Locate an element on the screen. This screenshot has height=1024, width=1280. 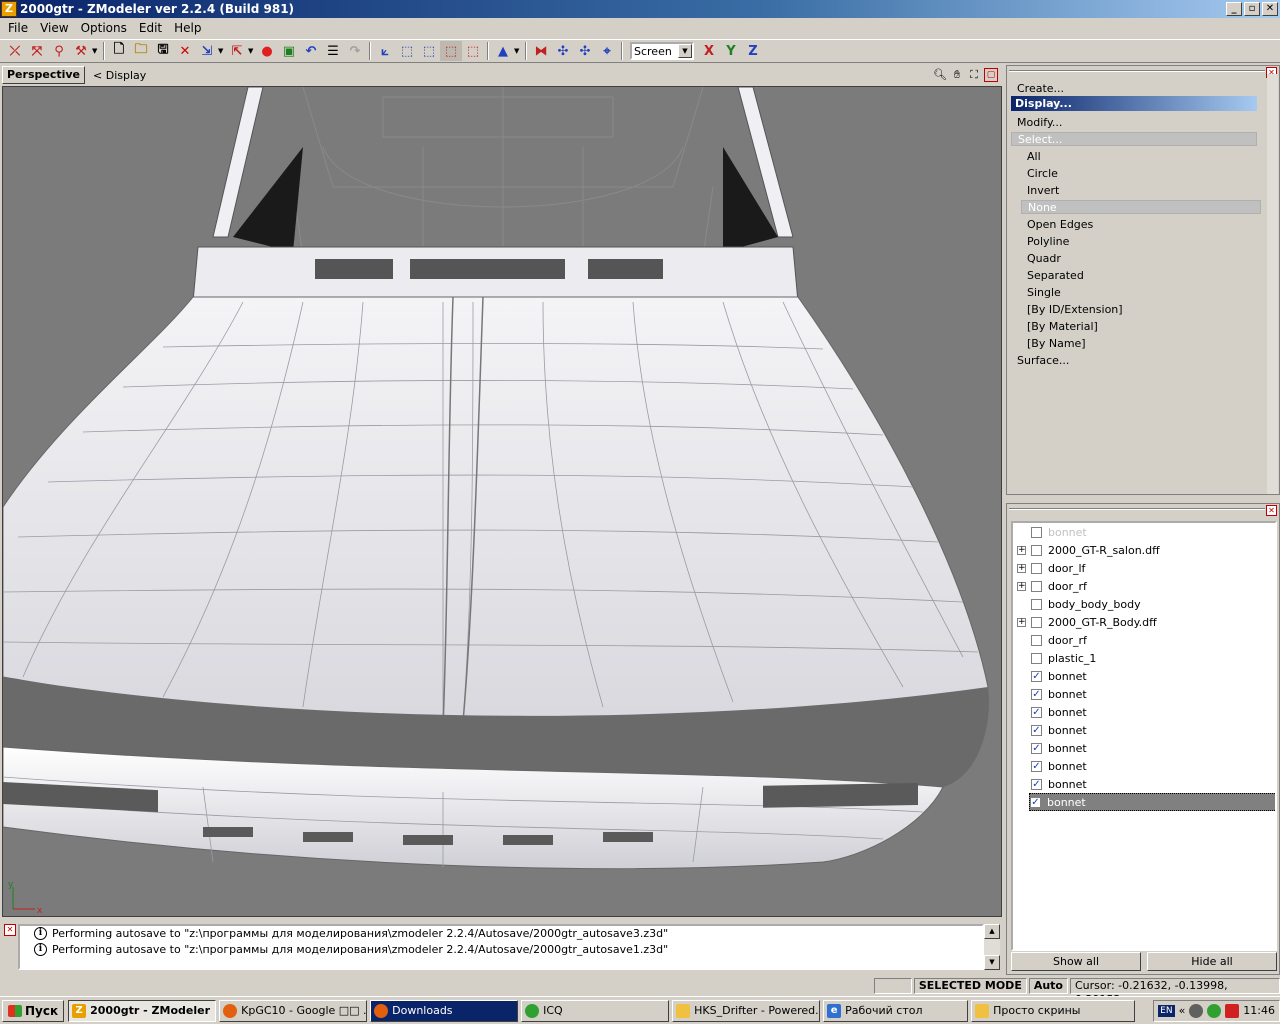
select-by-id: [By ID/Extension] is located at coordinates (1075, 309).